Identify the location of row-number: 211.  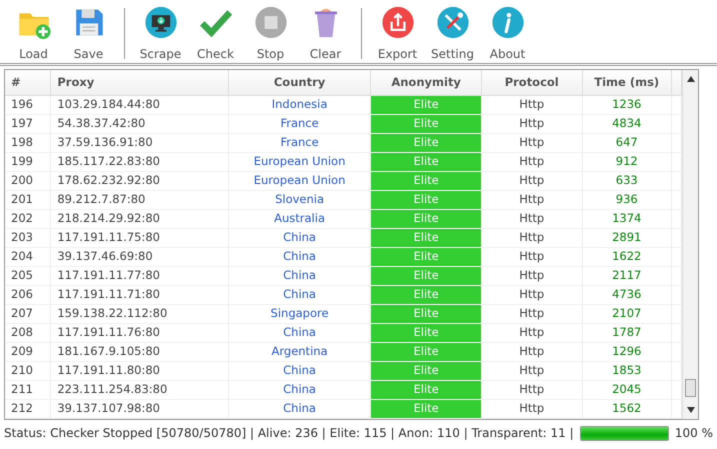
(28, 390).